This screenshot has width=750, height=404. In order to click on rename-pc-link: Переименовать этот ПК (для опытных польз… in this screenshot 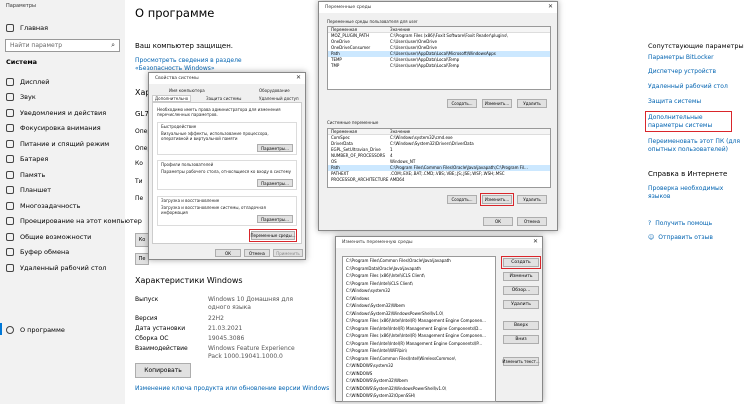, I will do `click(695, 146)`.